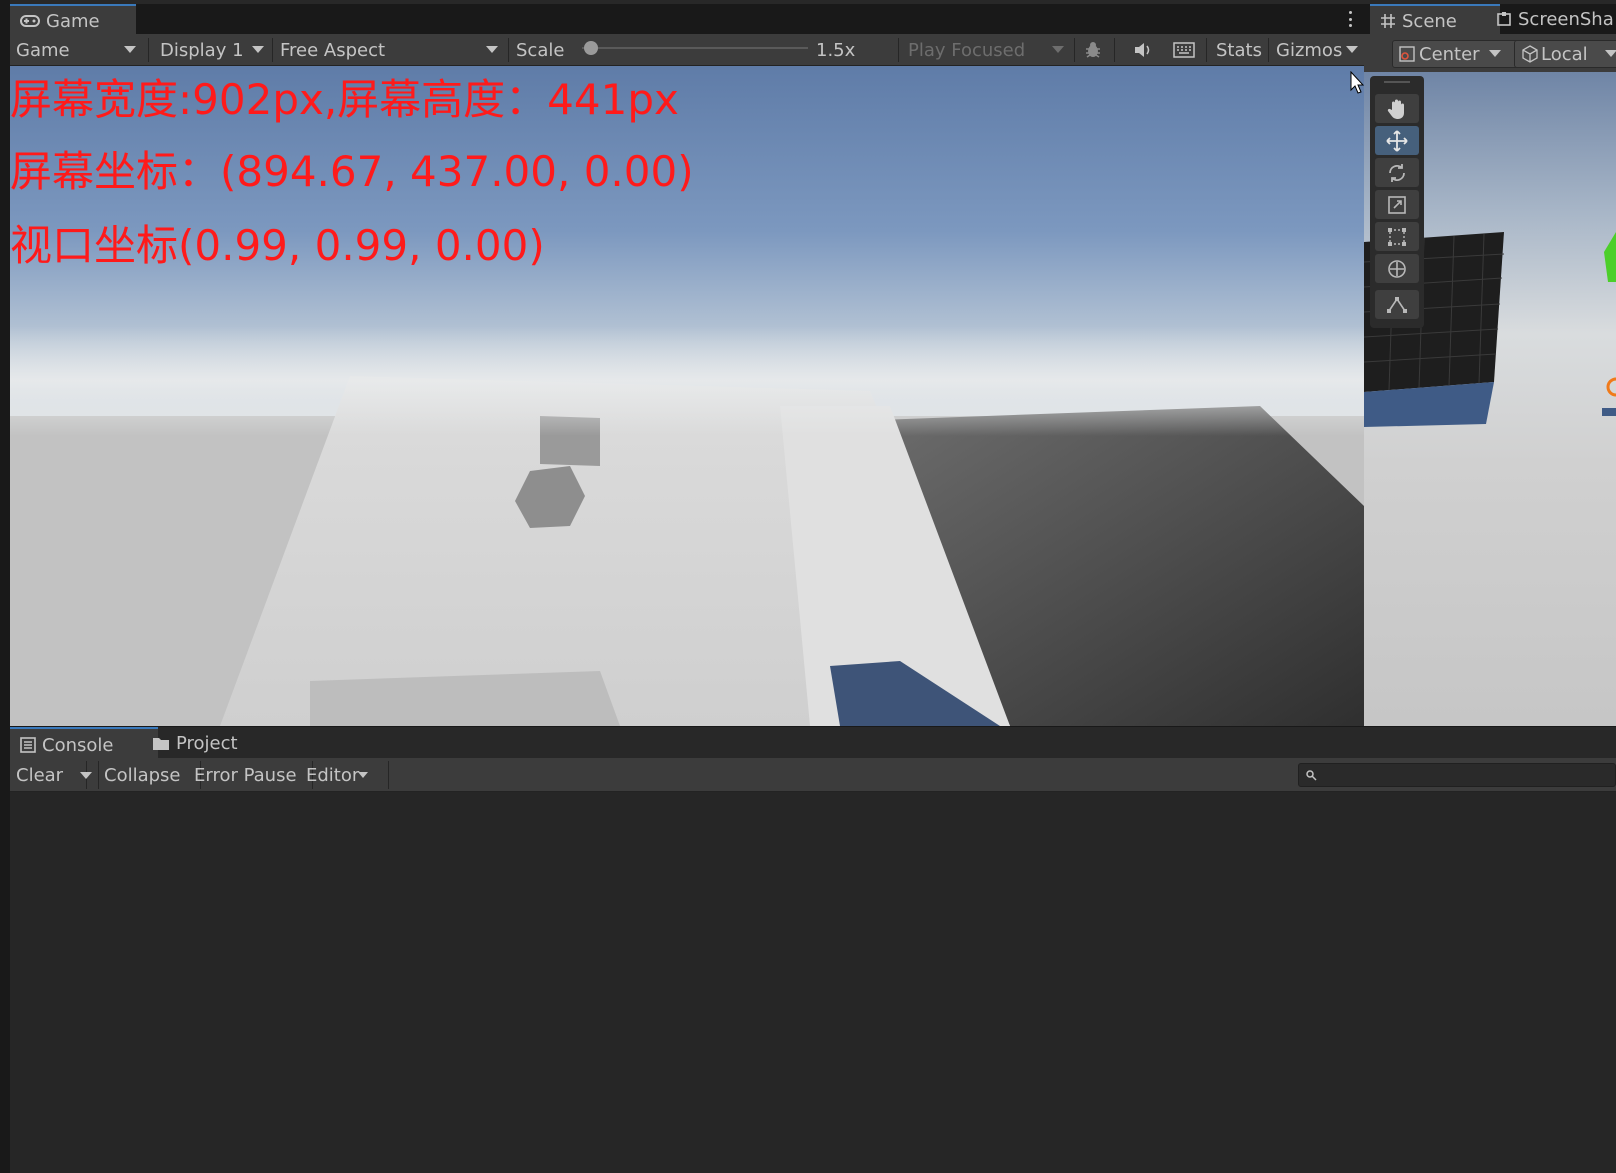 The width and height of the screenshot is (1616, 1173). What do you see at coordinates (1093, 50) in the screenshot?
I see `debug-icon` at bounding box center [1093, 50].